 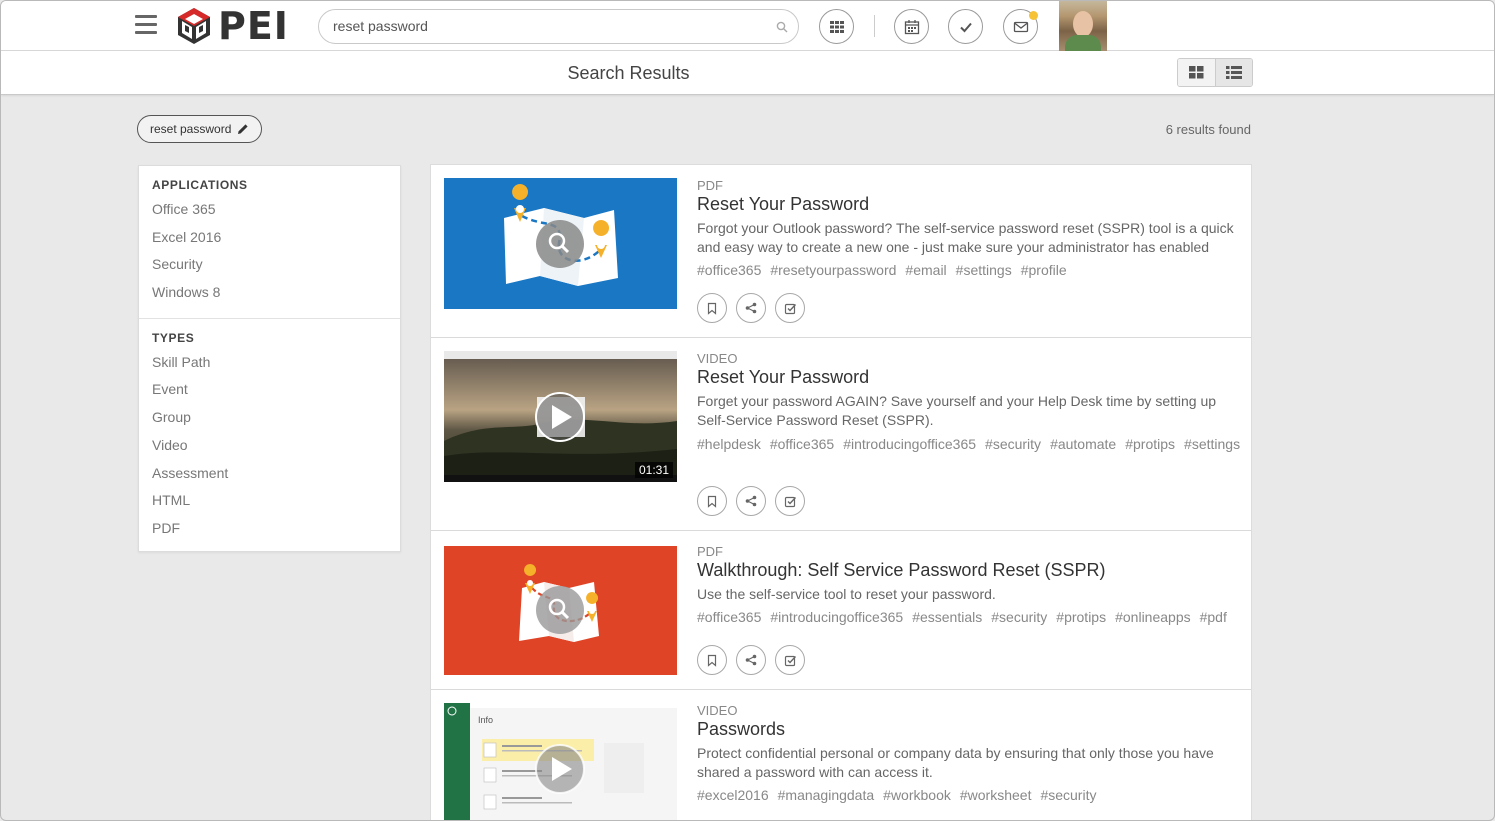 I want to click on search-box, so click(x=558, y=26).